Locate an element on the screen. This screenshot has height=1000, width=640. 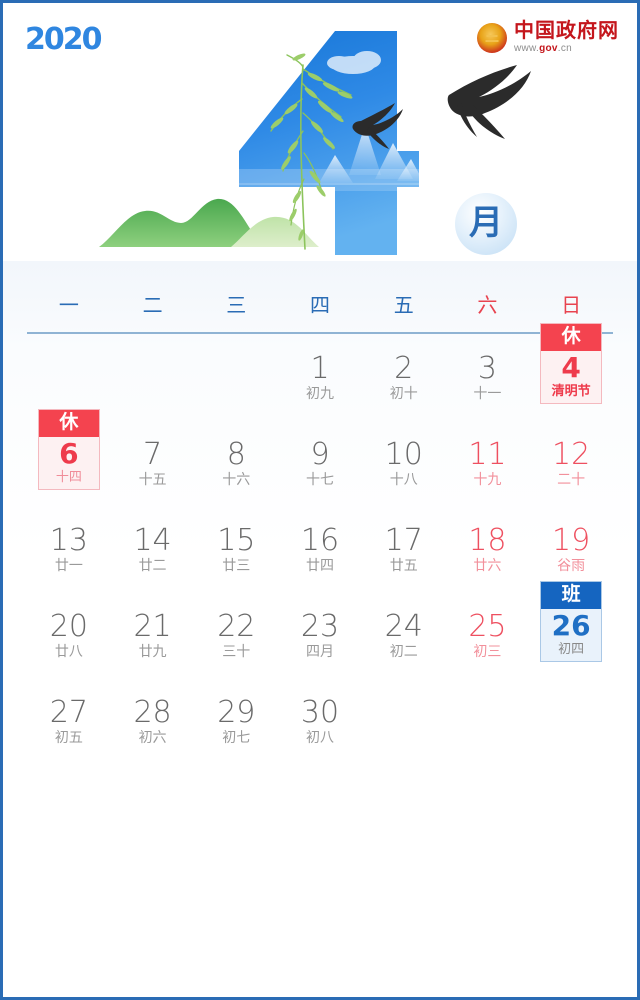
day-cell-4: 休 4 清明节 is located at coordinates (571, 371).